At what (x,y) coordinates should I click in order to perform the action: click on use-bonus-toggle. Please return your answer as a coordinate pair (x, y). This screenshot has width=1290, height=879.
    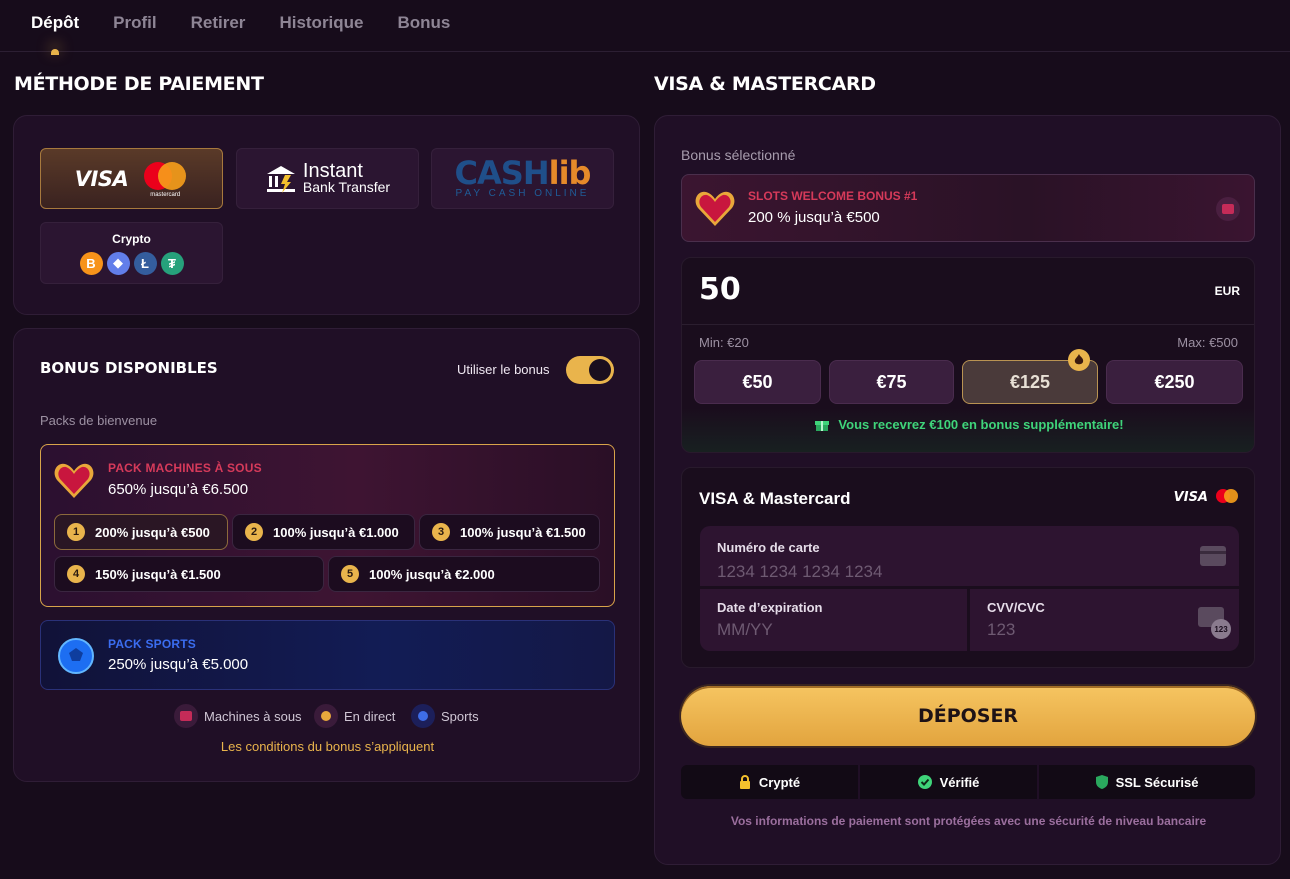
    Looking at the image, I should click on (590, 370).